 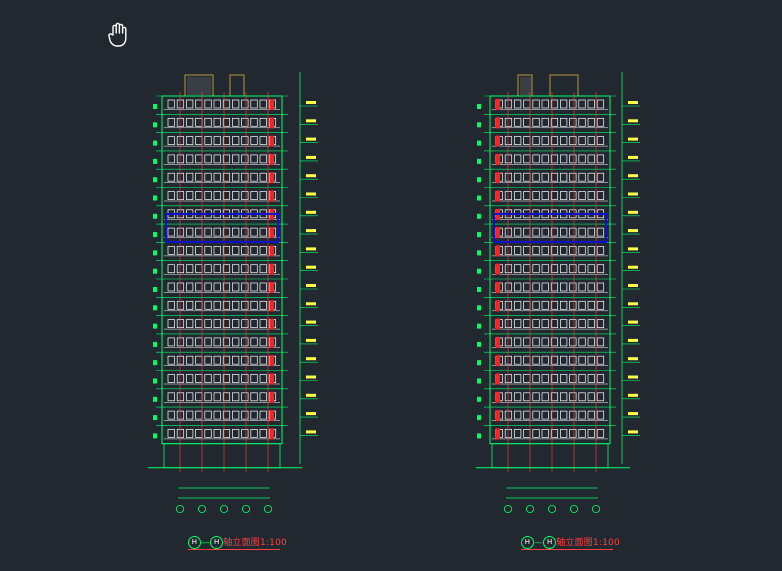 I want to click on ground-floor, so click(x=222, y=456).